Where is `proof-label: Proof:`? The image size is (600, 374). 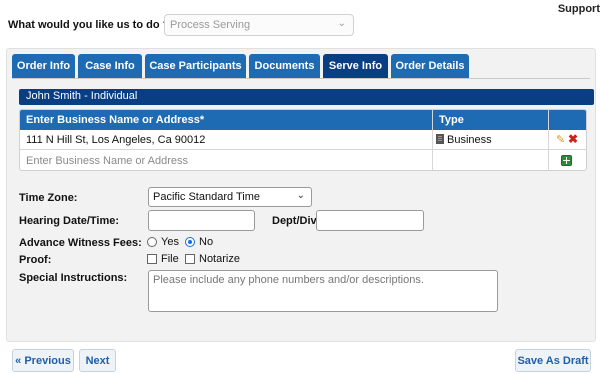 proof-label: Proof: is located at coordinates (35, 260).